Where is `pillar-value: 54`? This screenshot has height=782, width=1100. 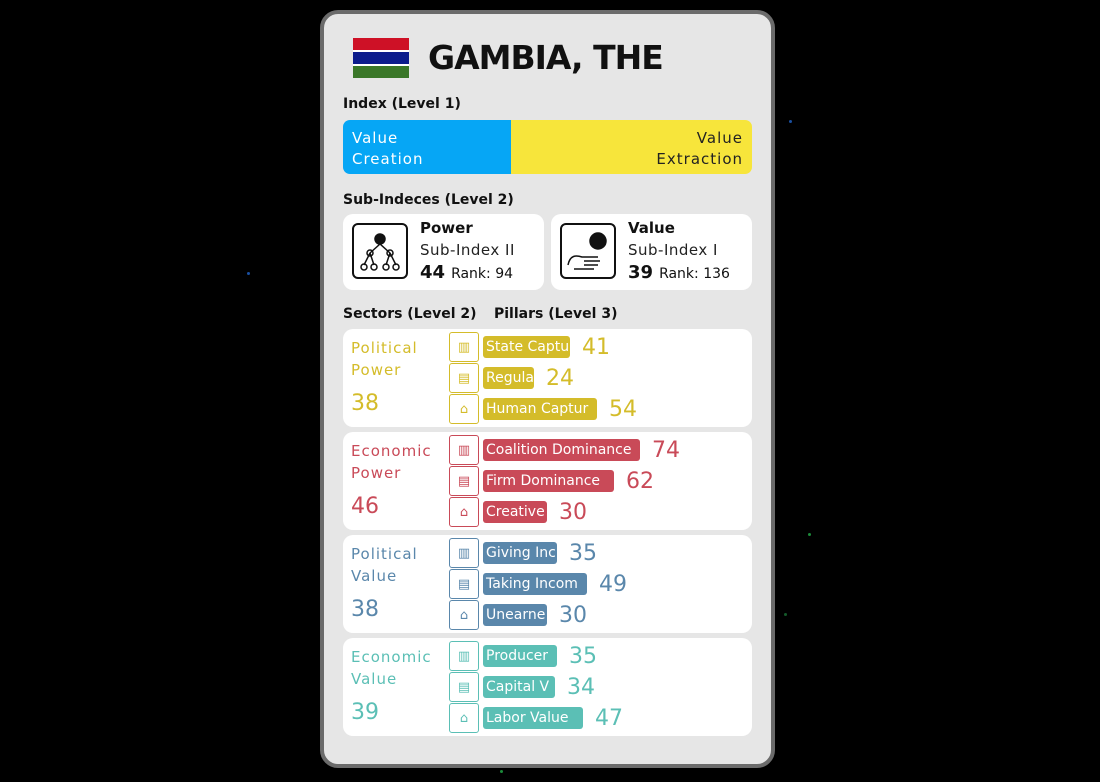 pillar-value: 54 is located at coordinates (623, 409).